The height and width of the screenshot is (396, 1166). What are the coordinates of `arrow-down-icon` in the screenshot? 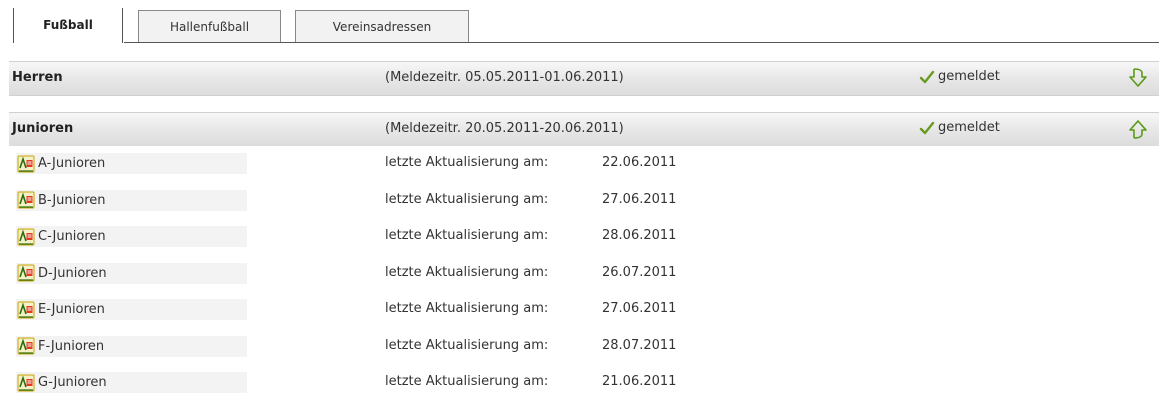 It's located at (1138, 78).